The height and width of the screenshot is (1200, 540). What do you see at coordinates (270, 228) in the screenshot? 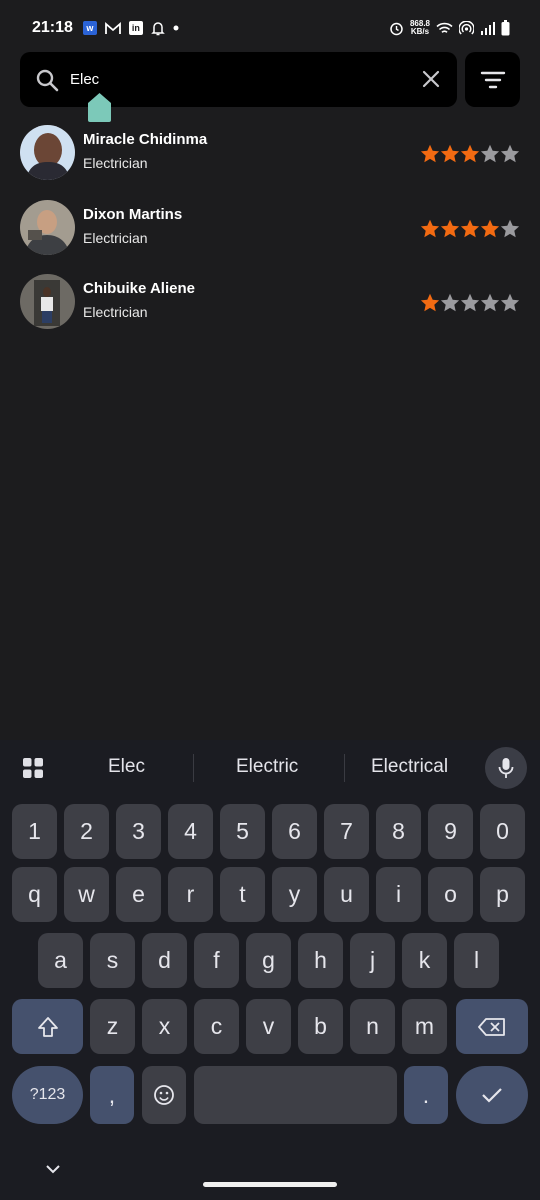
I see `result-item: Dixon Martins Electrician` at bounding box center [270, 228].